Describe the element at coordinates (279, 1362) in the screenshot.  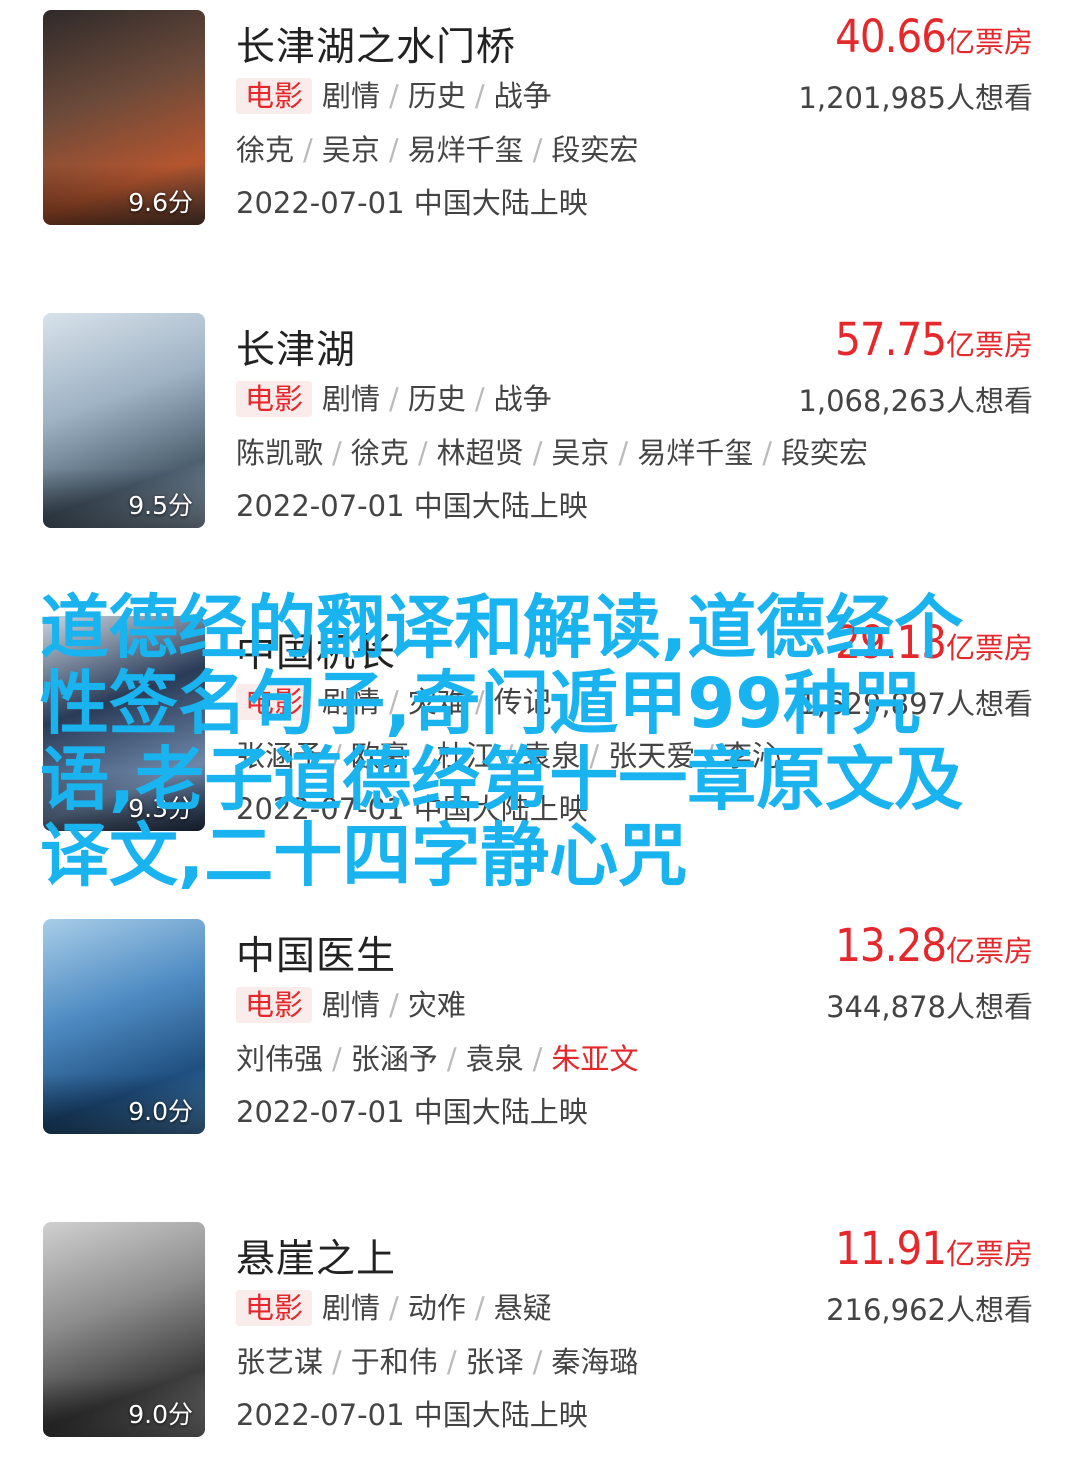
I see `cast-member: 张艺谋` at that location.